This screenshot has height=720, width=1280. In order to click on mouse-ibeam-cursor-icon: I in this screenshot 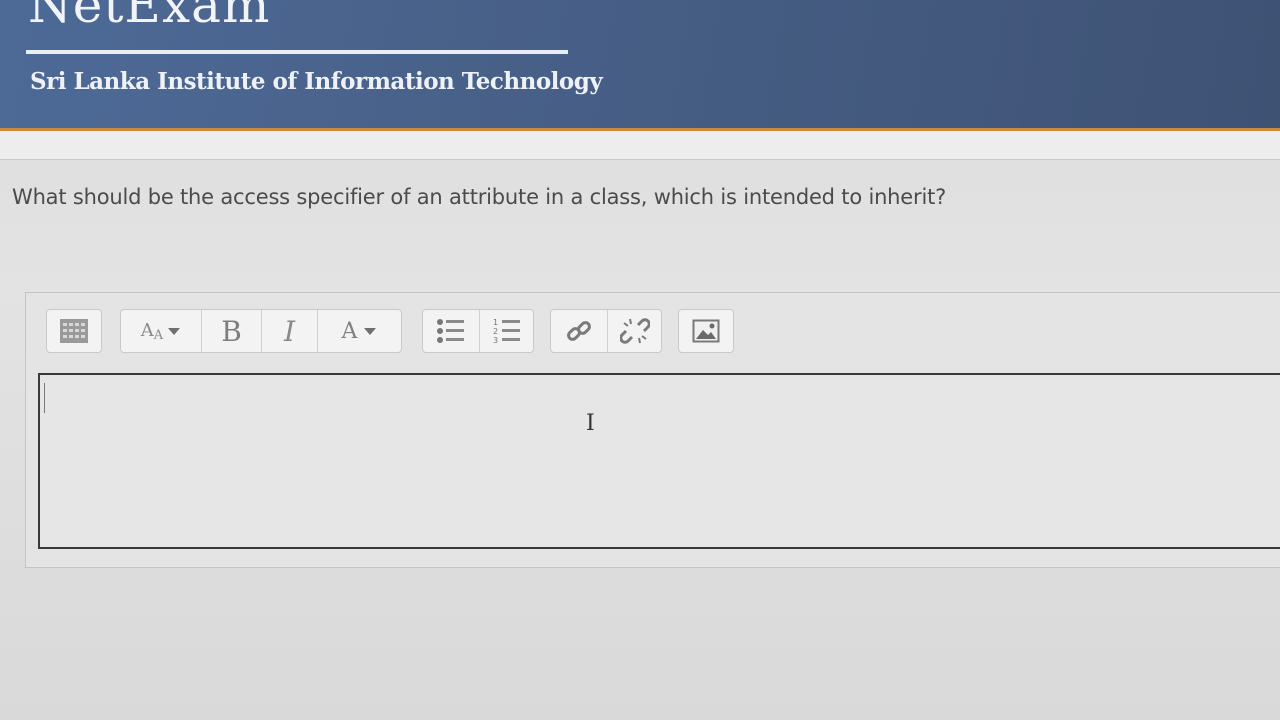, I will do `click(590, 423)`.